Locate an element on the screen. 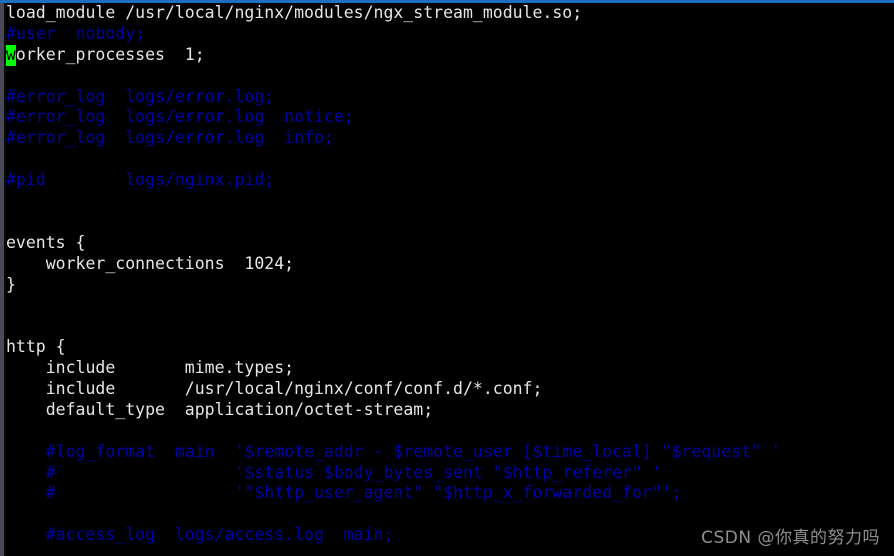 This screenshot has height=556, width=894. code-line: #user nobody; is located at coordinates (76, 33).